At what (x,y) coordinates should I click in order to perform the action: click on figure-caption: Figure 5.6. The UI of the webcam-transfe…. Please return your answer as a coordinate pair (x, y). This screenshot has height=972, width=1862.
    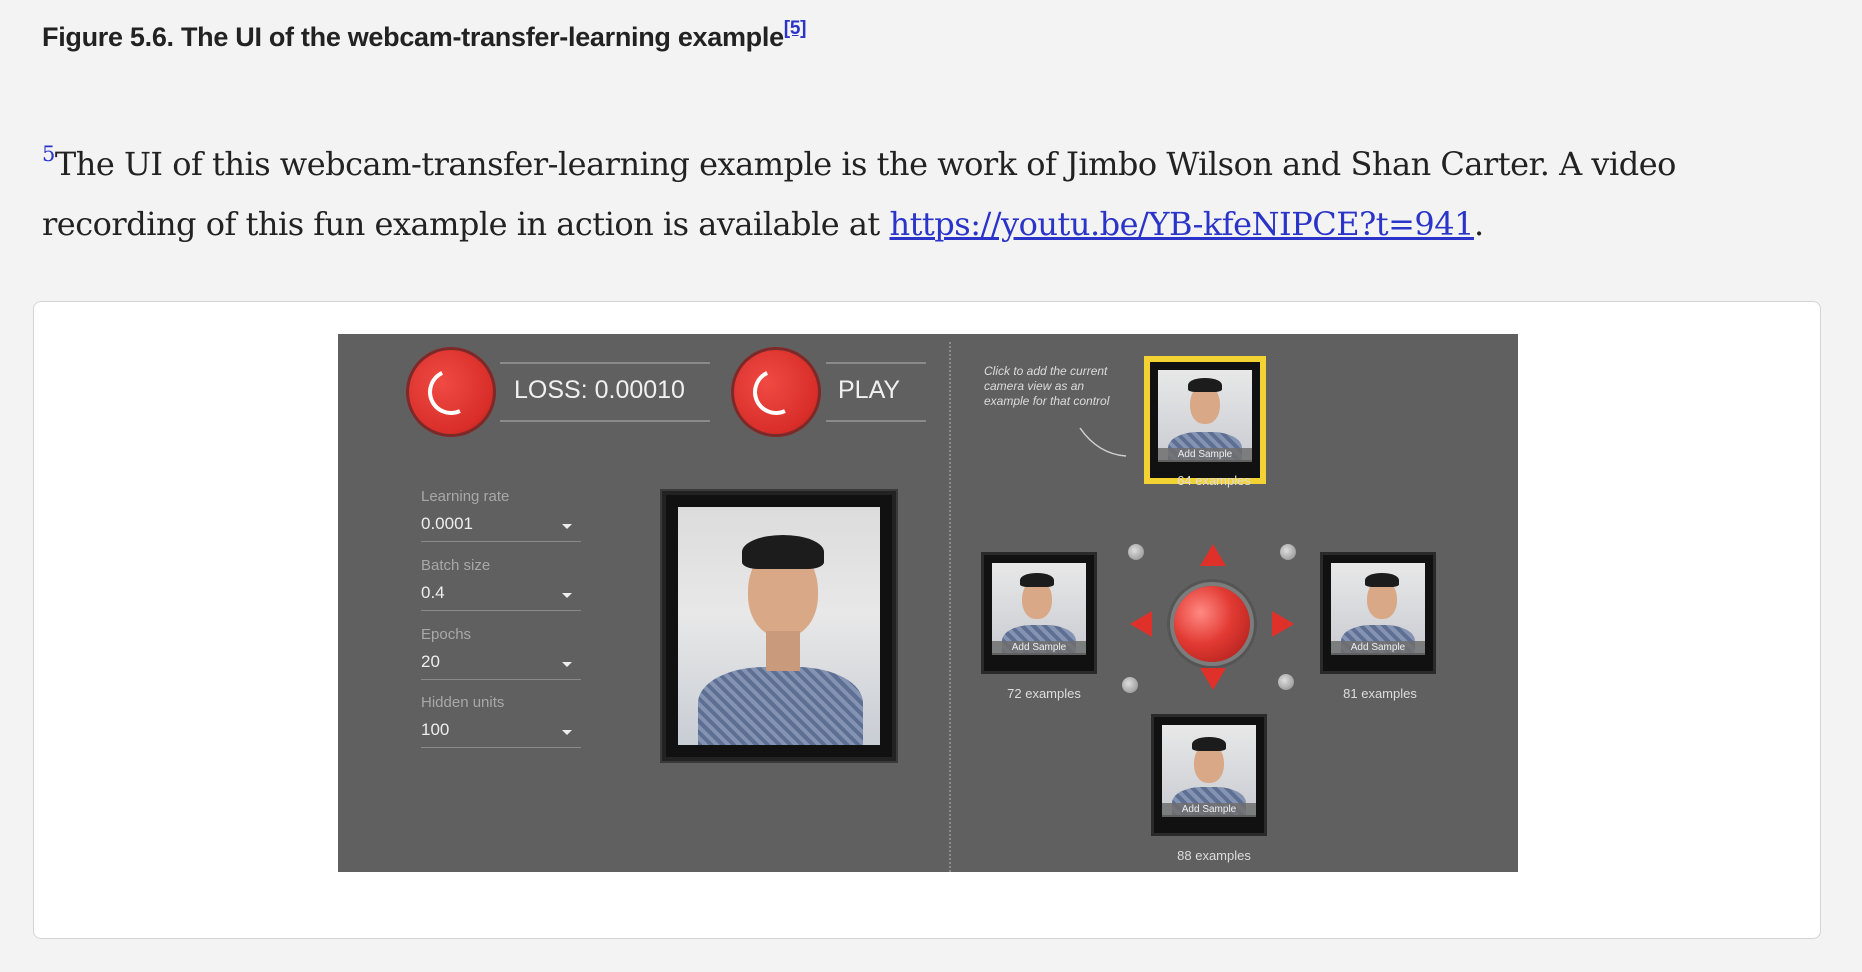
    Looking at the image, I should click on (424, 35).